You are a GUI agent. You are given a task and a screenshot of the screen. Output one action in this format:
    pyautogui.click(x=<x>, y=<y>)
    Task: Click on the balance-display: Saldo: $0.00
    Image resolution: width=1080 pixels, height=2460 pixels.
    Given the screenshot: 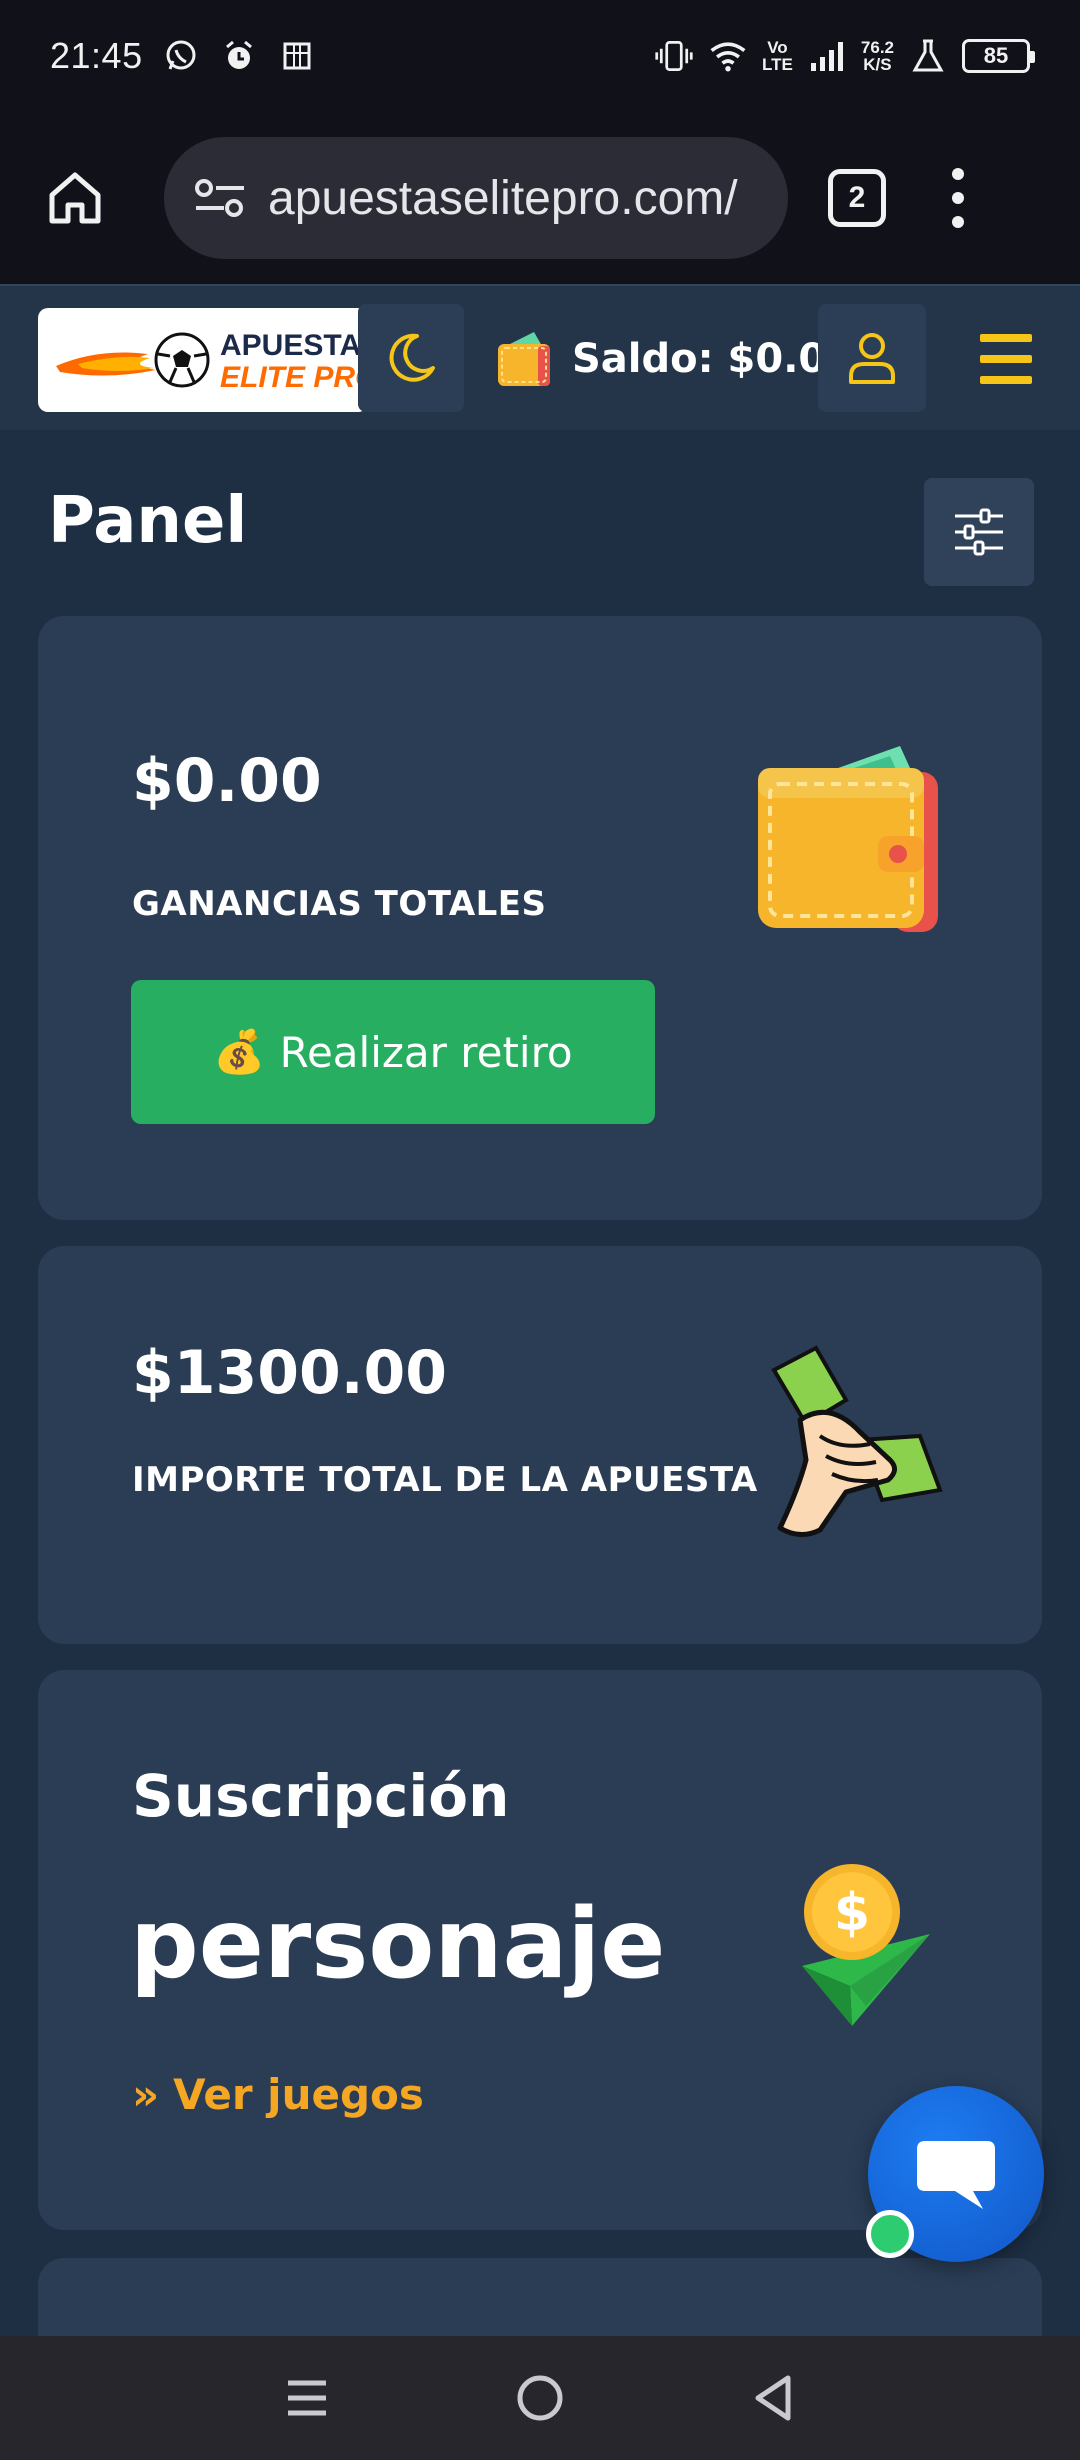 What is the action you would take?
    pyautogui.click(x=674, y=359)
    